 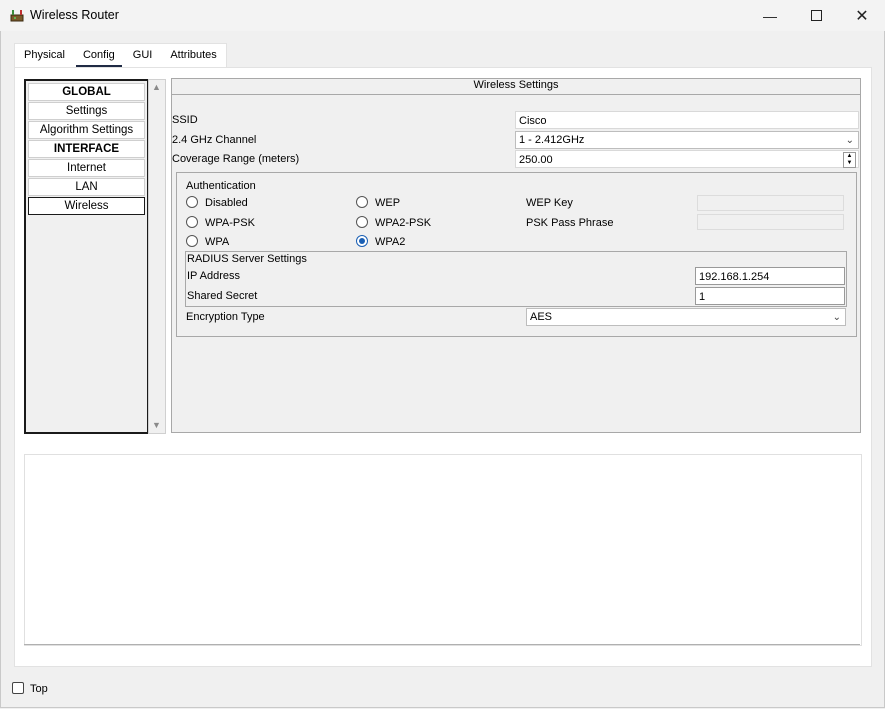 I want to click on radio-wpa2-psk, so click(x=362, y=222).